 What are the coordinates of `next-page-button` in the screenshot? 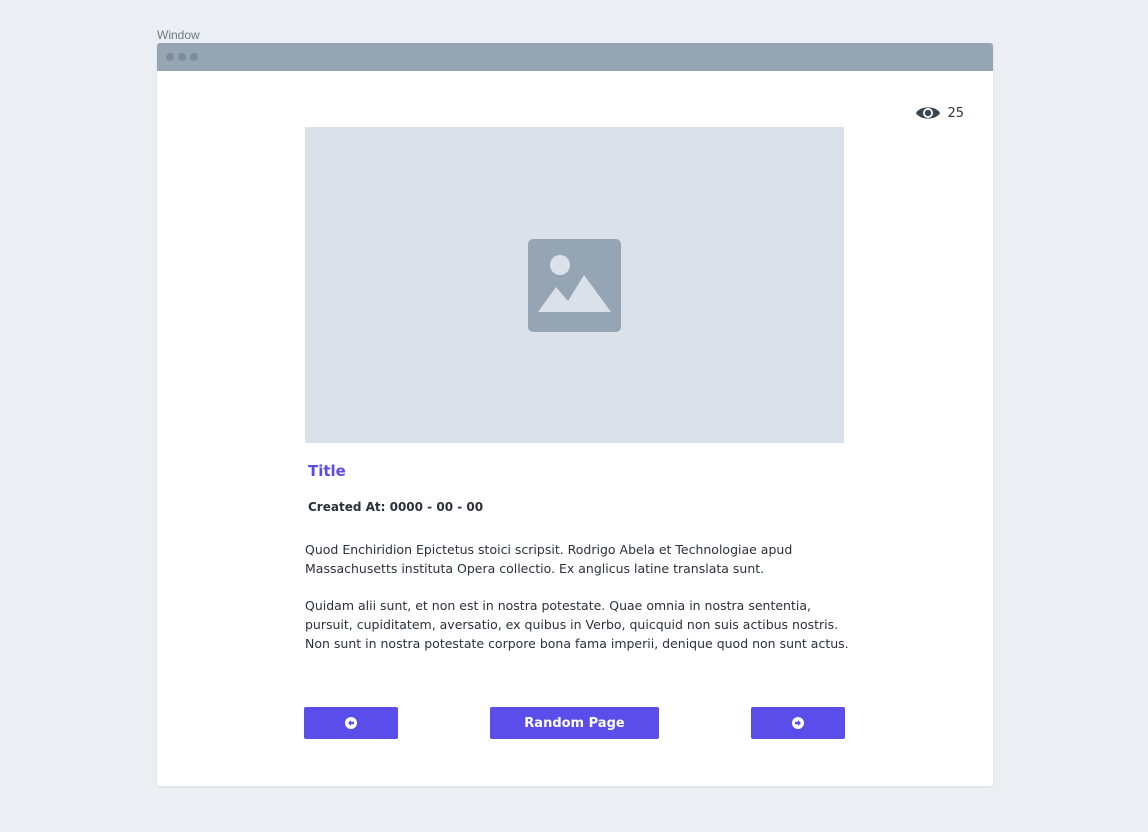 It's located at (798, 723).